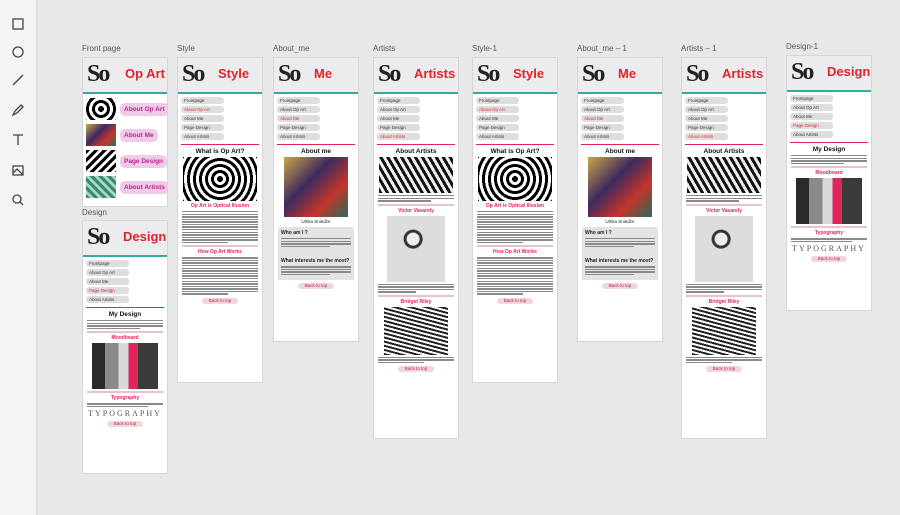  I want to click on artboard-label-style1: Style-1, so click(484, 48).